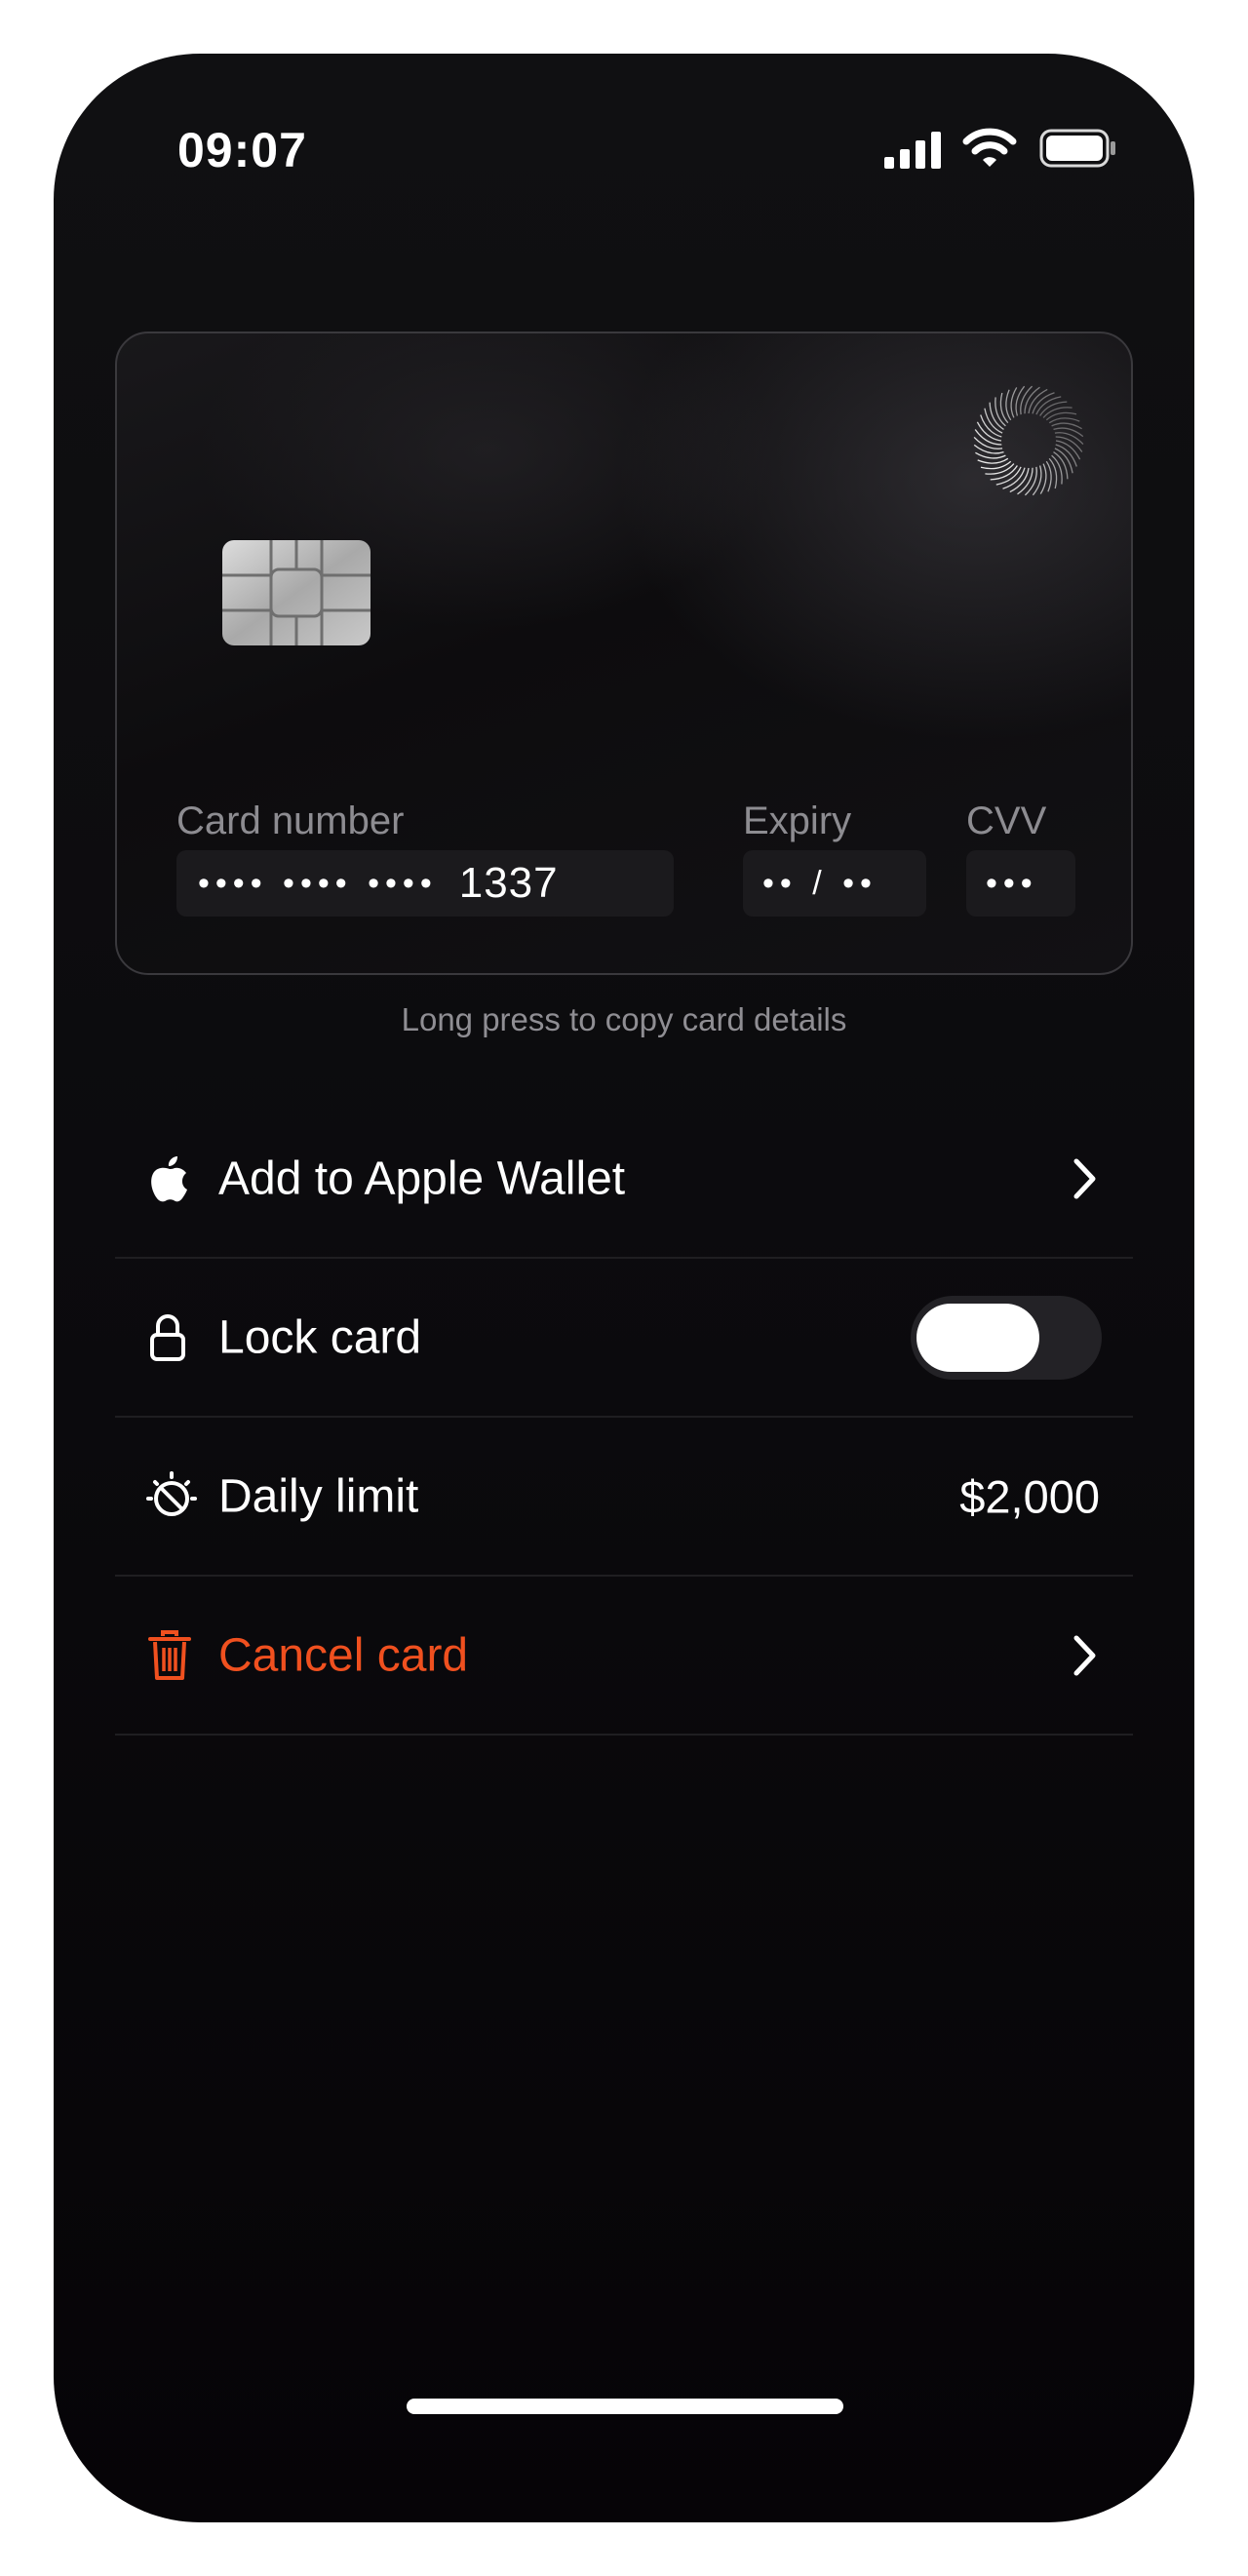 The width and height of the screenshot is (1248, 2576). Describe the element at coordinates (318, 883) in the screenshot. I see `card-number-masked: •••• •••• ••••` at that location.